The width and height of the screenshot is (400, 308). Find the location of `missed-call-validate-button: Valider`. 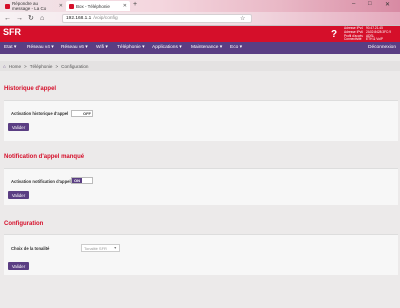

missed-call-validate-button: Valider is located at coordinates (18, 195).